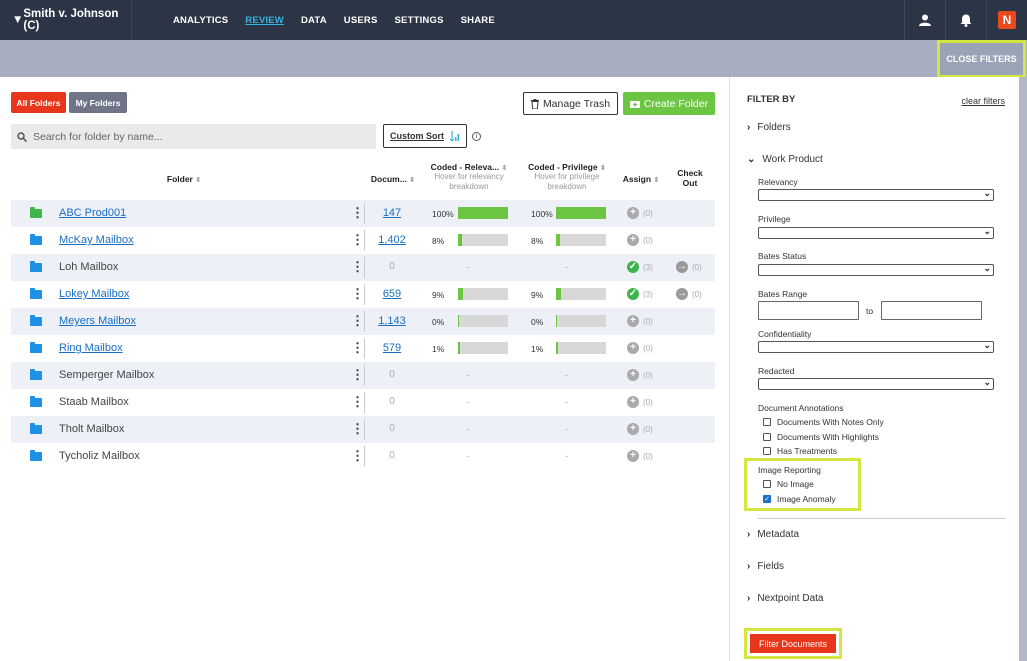  I want to click on section-metadata: › Metadata, so click(773, 534).